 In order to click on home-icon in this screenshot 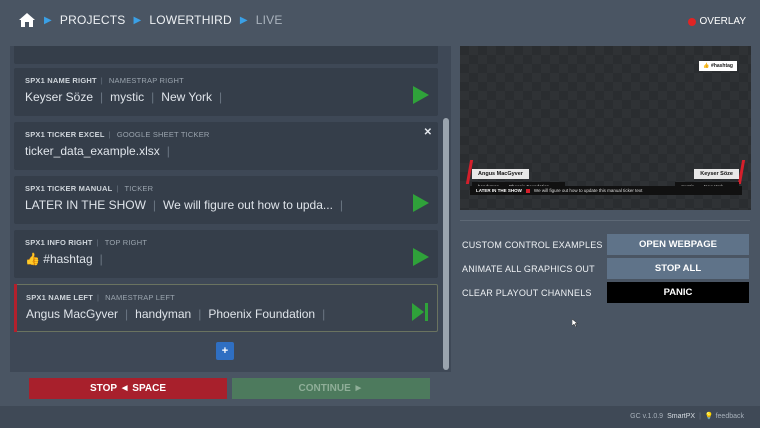, I will do `click(27, 20)`.